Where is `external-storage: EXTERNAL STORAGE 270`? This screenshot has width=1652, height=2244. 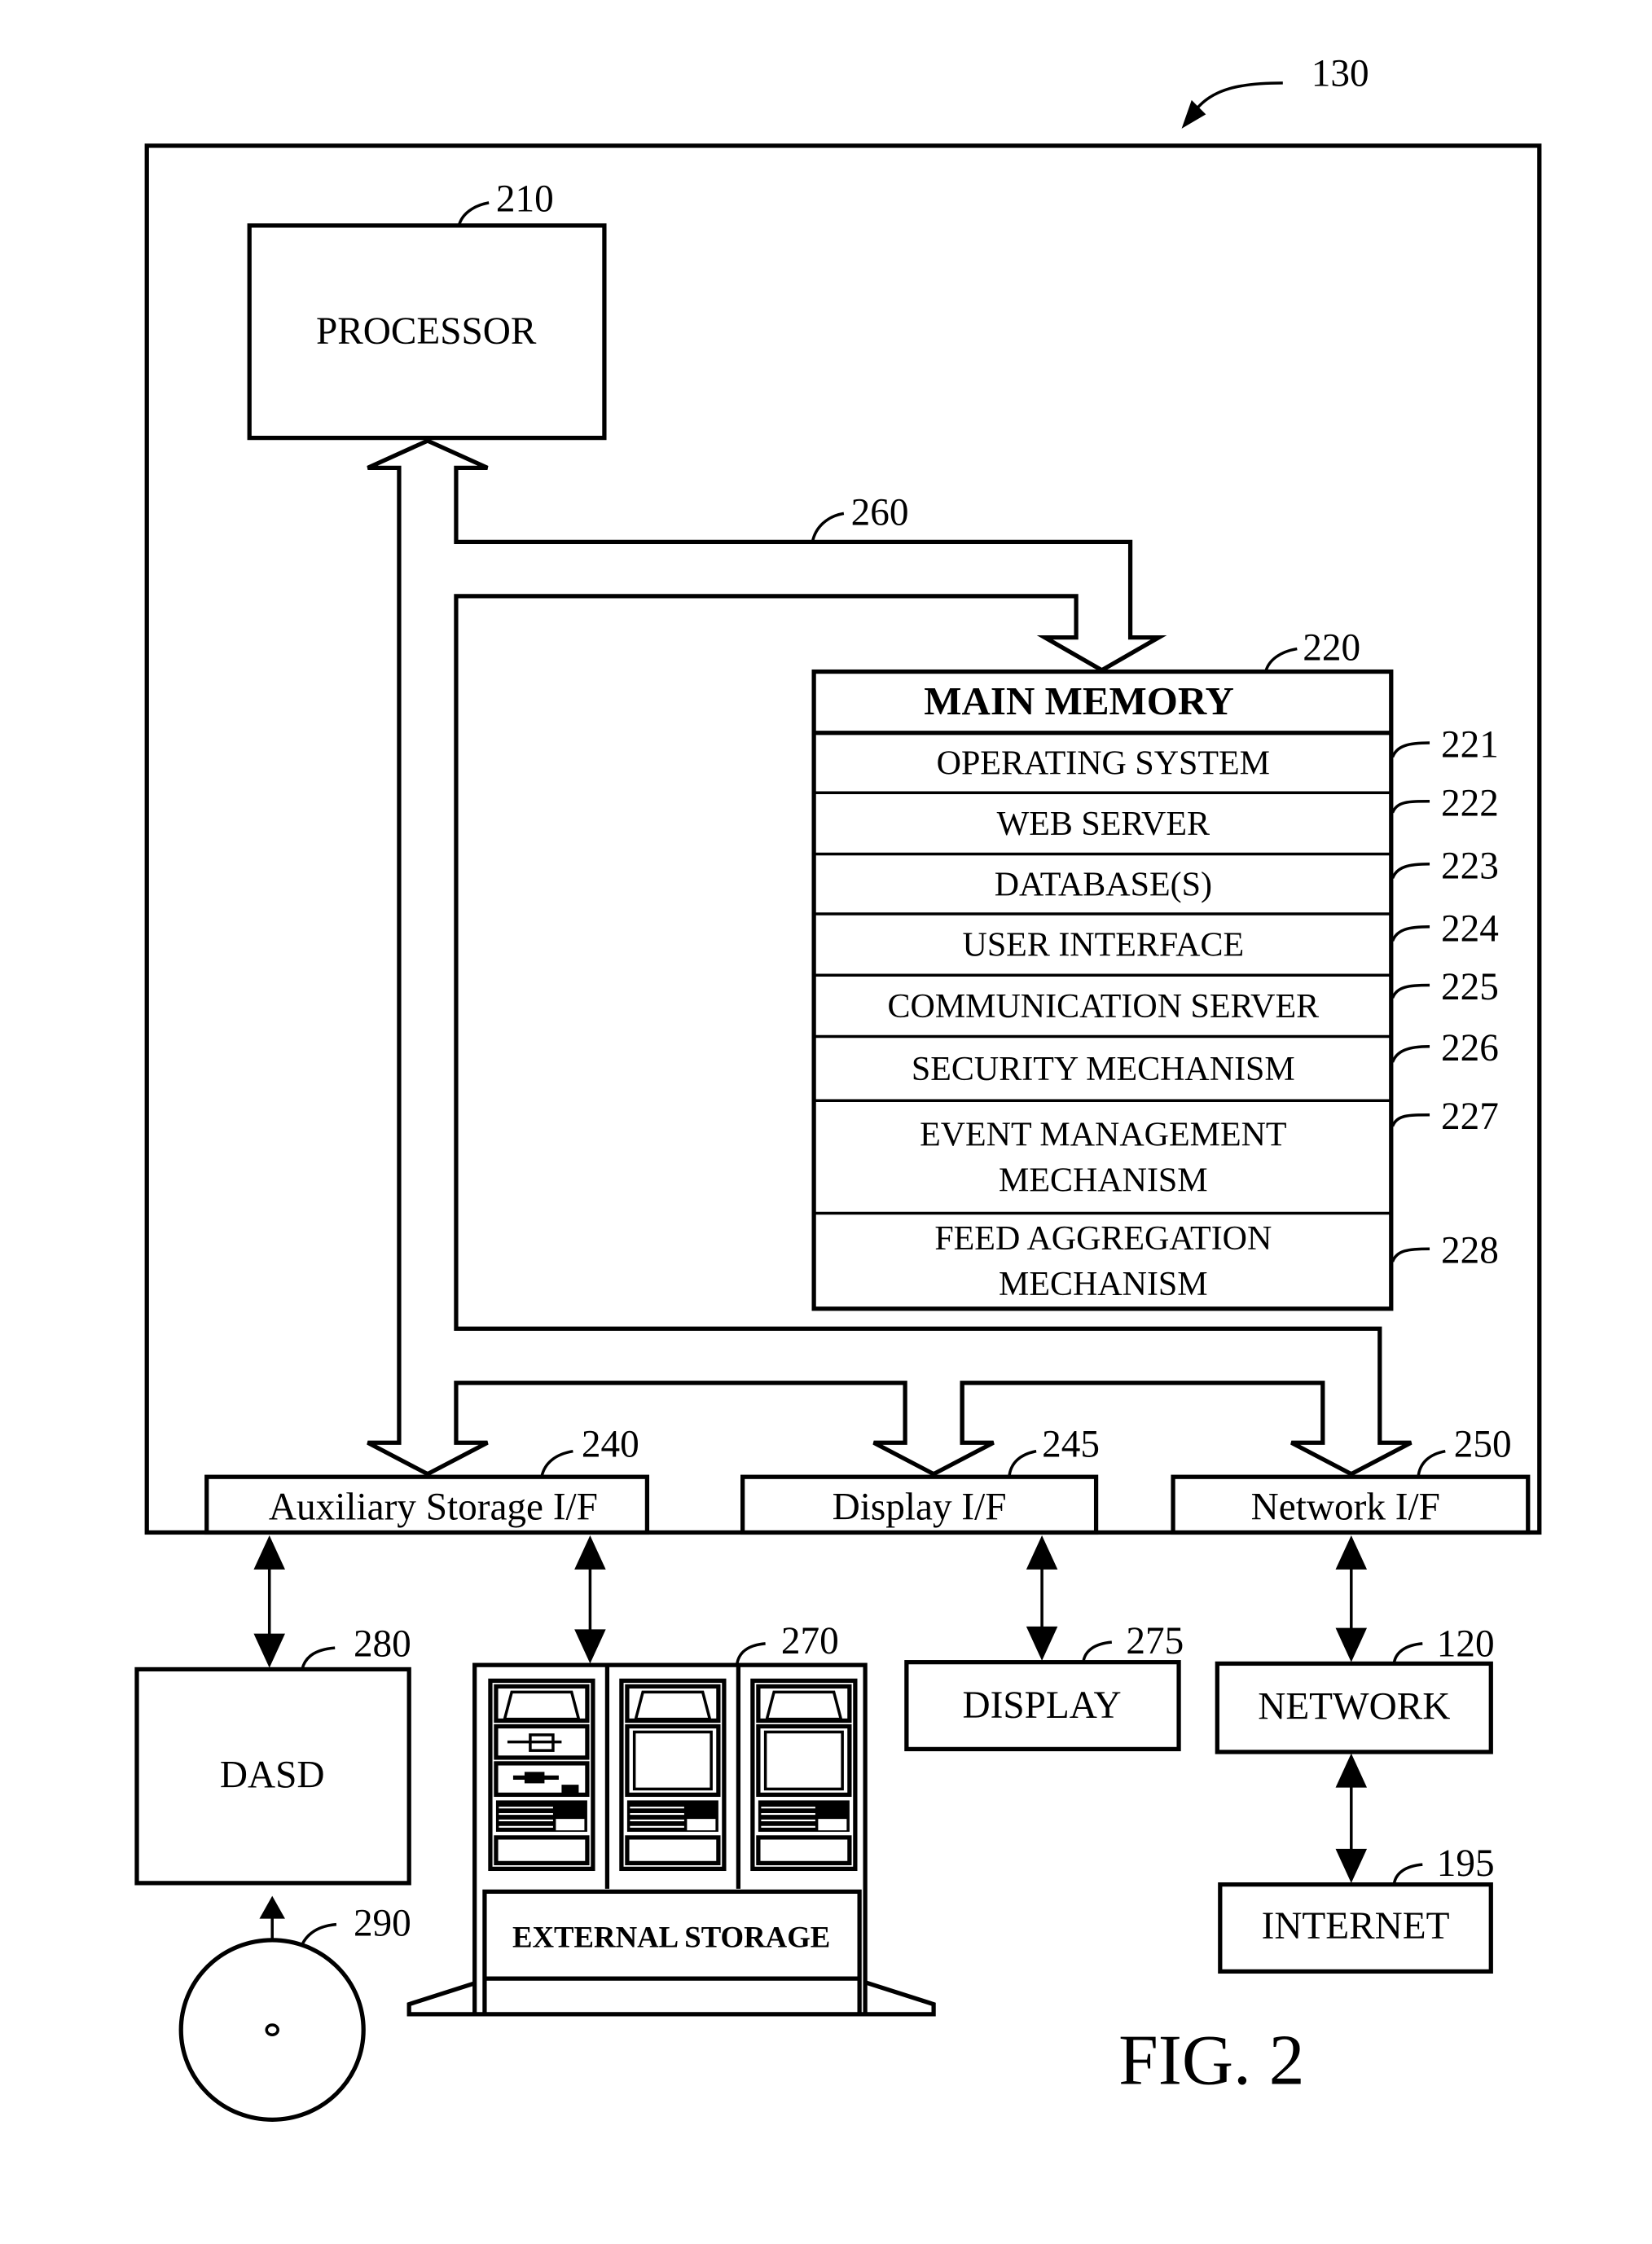
external-storage: EXTERNAL STORAGE 270 is located at coordinates (671, 1819).